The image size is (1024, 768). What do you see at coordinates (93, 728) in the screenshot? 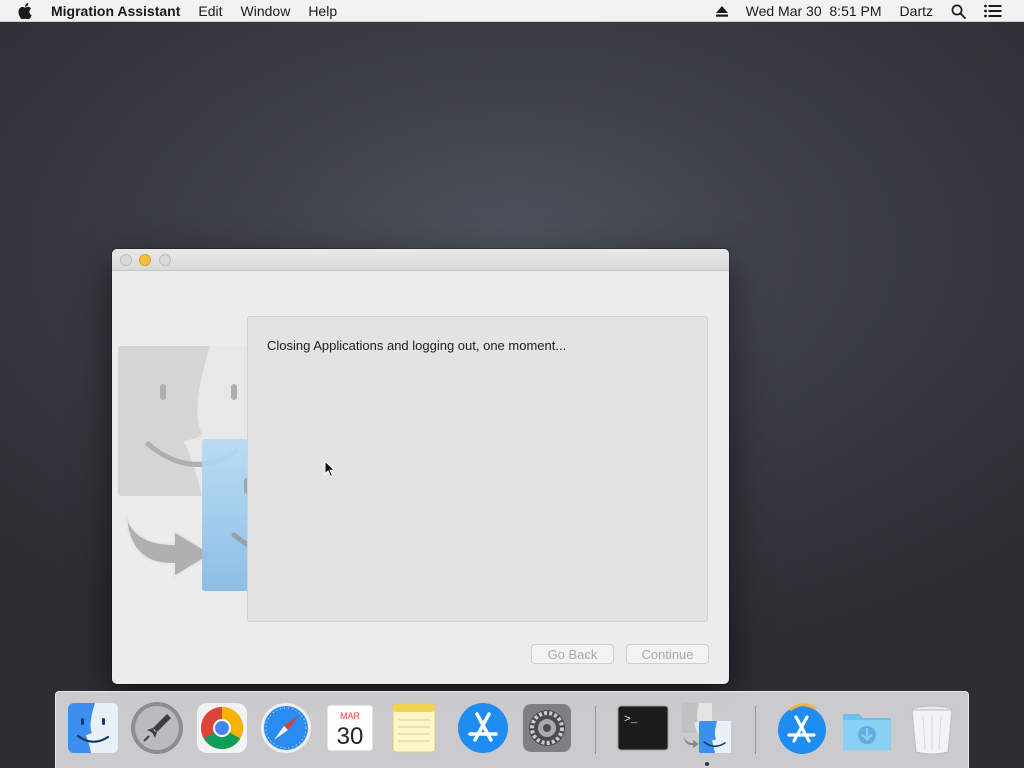
I see `dock-finder-icon` at bounding box center [93, 728].